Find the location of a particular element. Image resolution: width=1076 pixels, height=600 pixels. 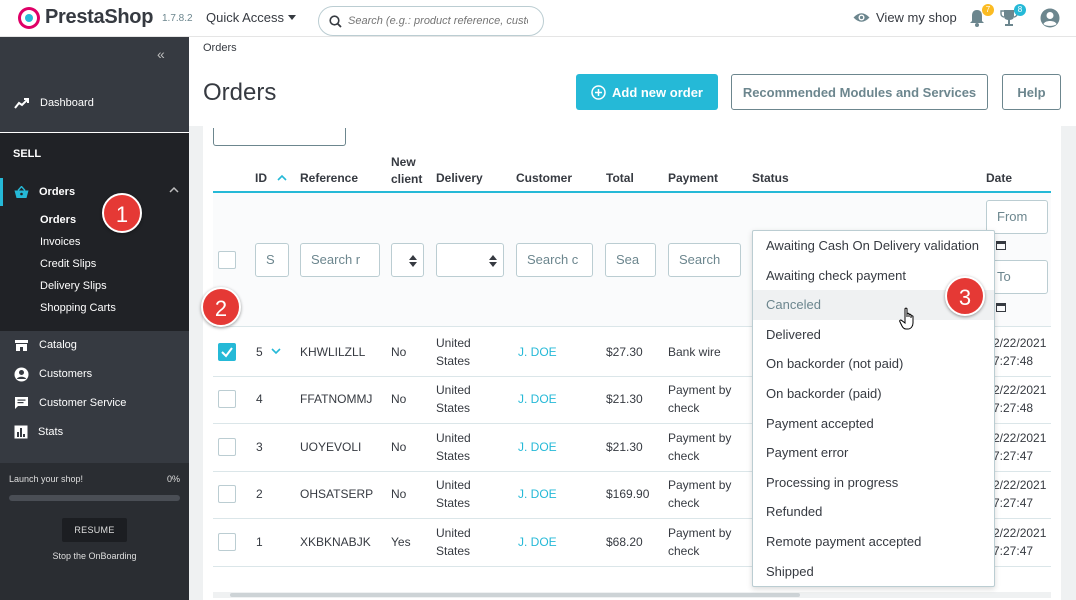

status-option: Shipped is located at coordinates (873, 572).